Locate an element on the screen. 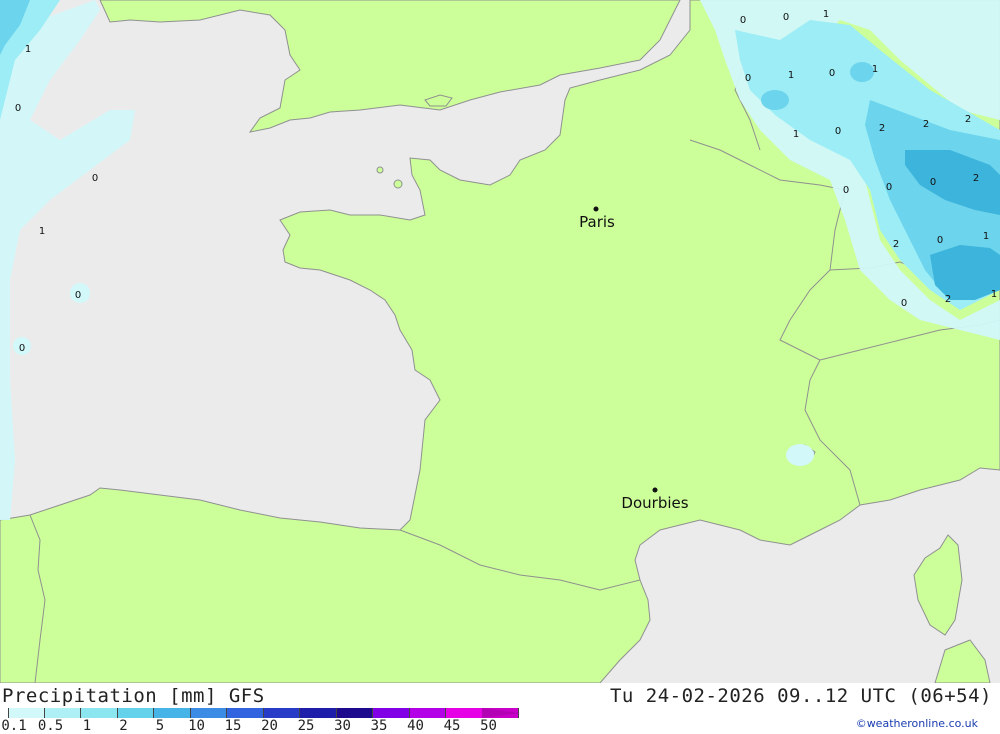 The width and height of the screenshot is (1000, 734). legend-labels: 0.1 0.5 1 2 5 10 15 20 25 30 35 40 45 50 is located at coordinates (270, 726).